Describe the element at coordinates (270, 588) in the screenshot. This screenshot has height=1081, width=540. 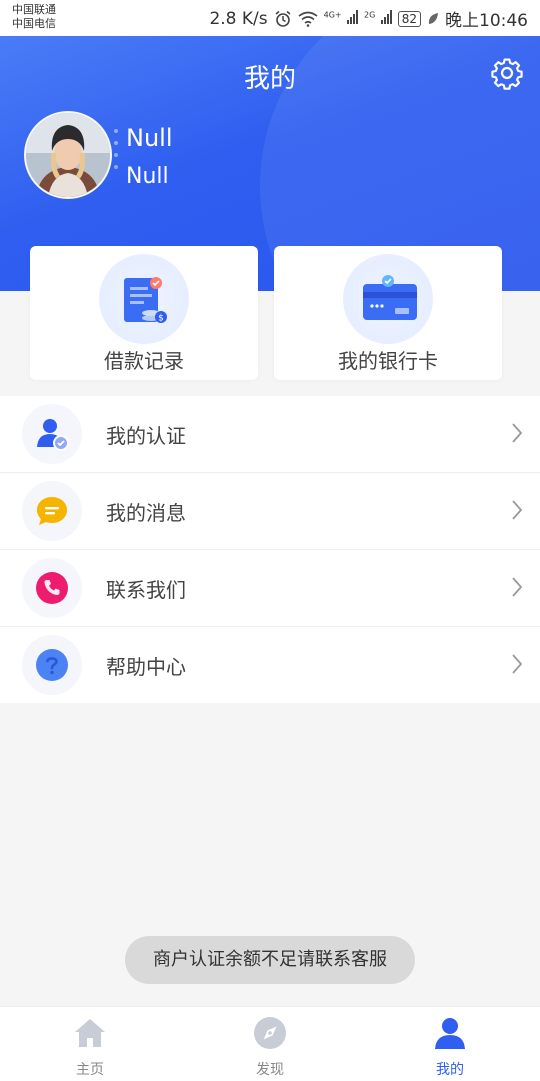
I see `menu-item-contact: 联系我们` at that location.